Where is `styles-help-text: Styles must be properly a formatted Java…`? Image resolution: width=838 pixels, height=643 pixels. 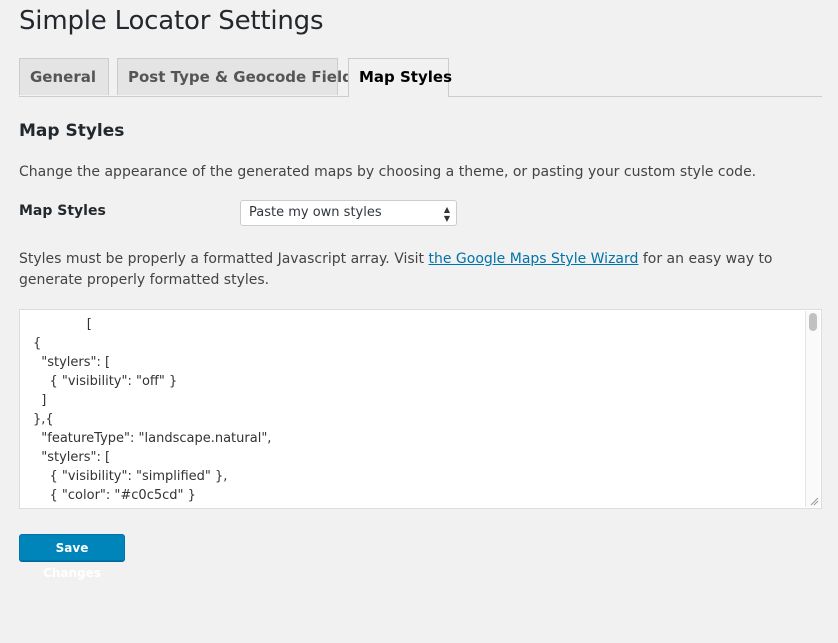
styles-help-text: Styles must be properly a formatted Java… is located at coordinates (409, 270).